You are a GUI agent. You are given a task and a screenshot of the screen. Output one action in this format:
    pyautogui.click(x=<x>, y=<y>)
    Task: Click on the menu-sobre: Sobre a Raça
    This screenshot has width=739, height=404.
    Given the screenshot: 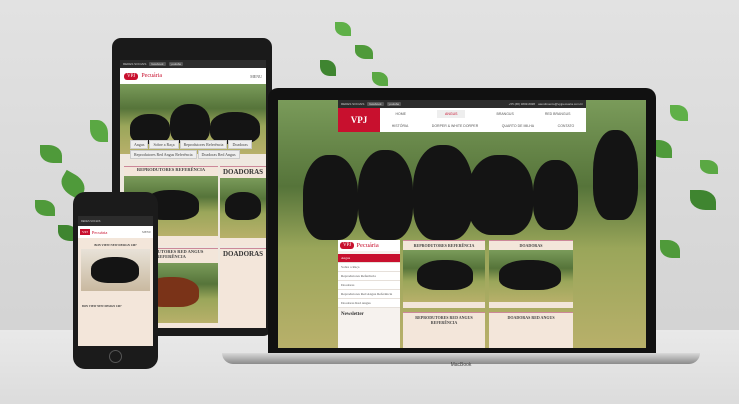 What is the action you would take?
    pyautogui.click(x=369, y=267)
    